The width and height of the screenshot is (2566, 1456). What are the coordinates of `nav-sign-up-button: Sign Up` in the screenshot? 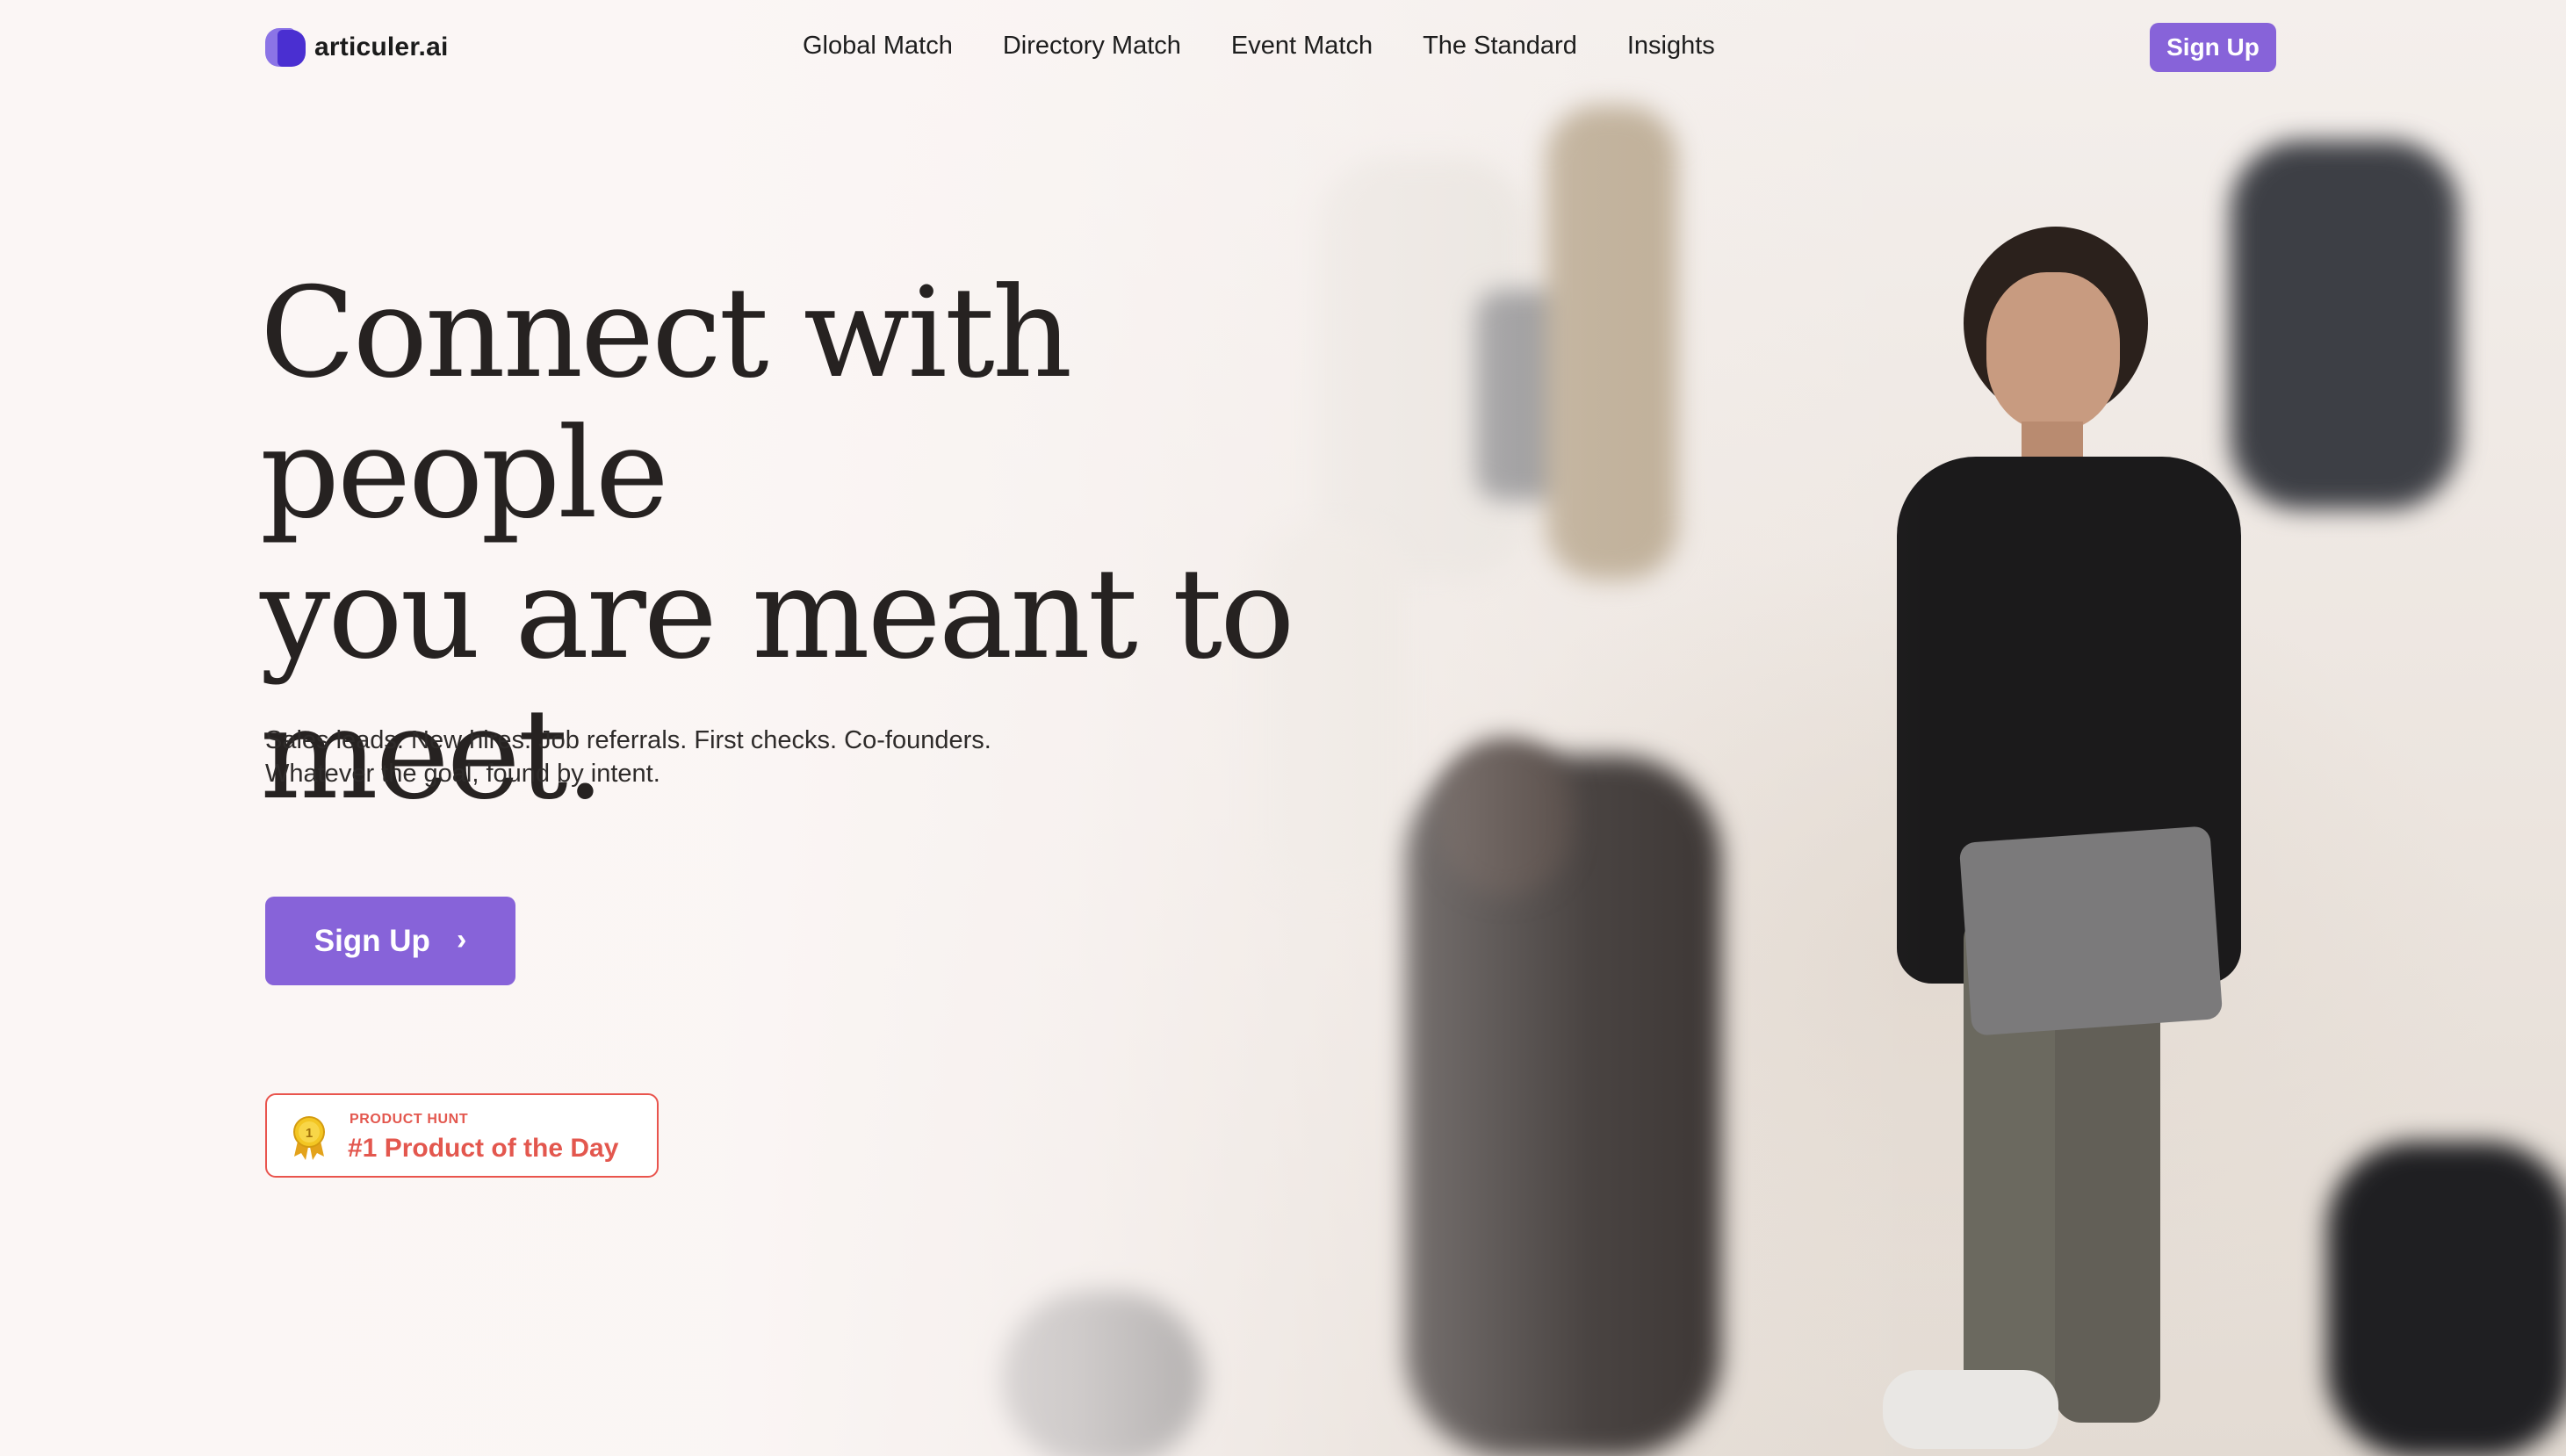 It's located at (2213, 47).